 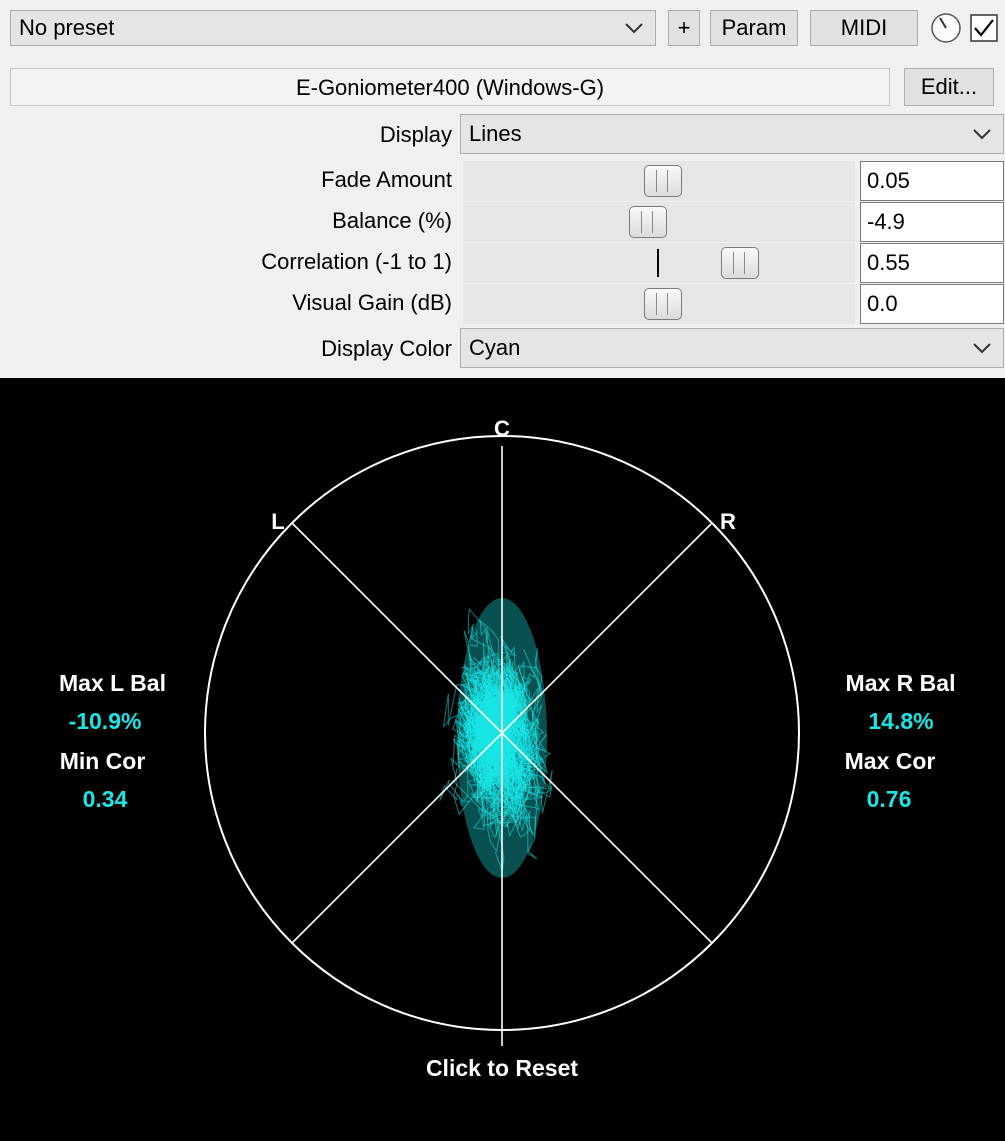 I want to click on display-color-value: Cyan, so click(x=495, y=347).